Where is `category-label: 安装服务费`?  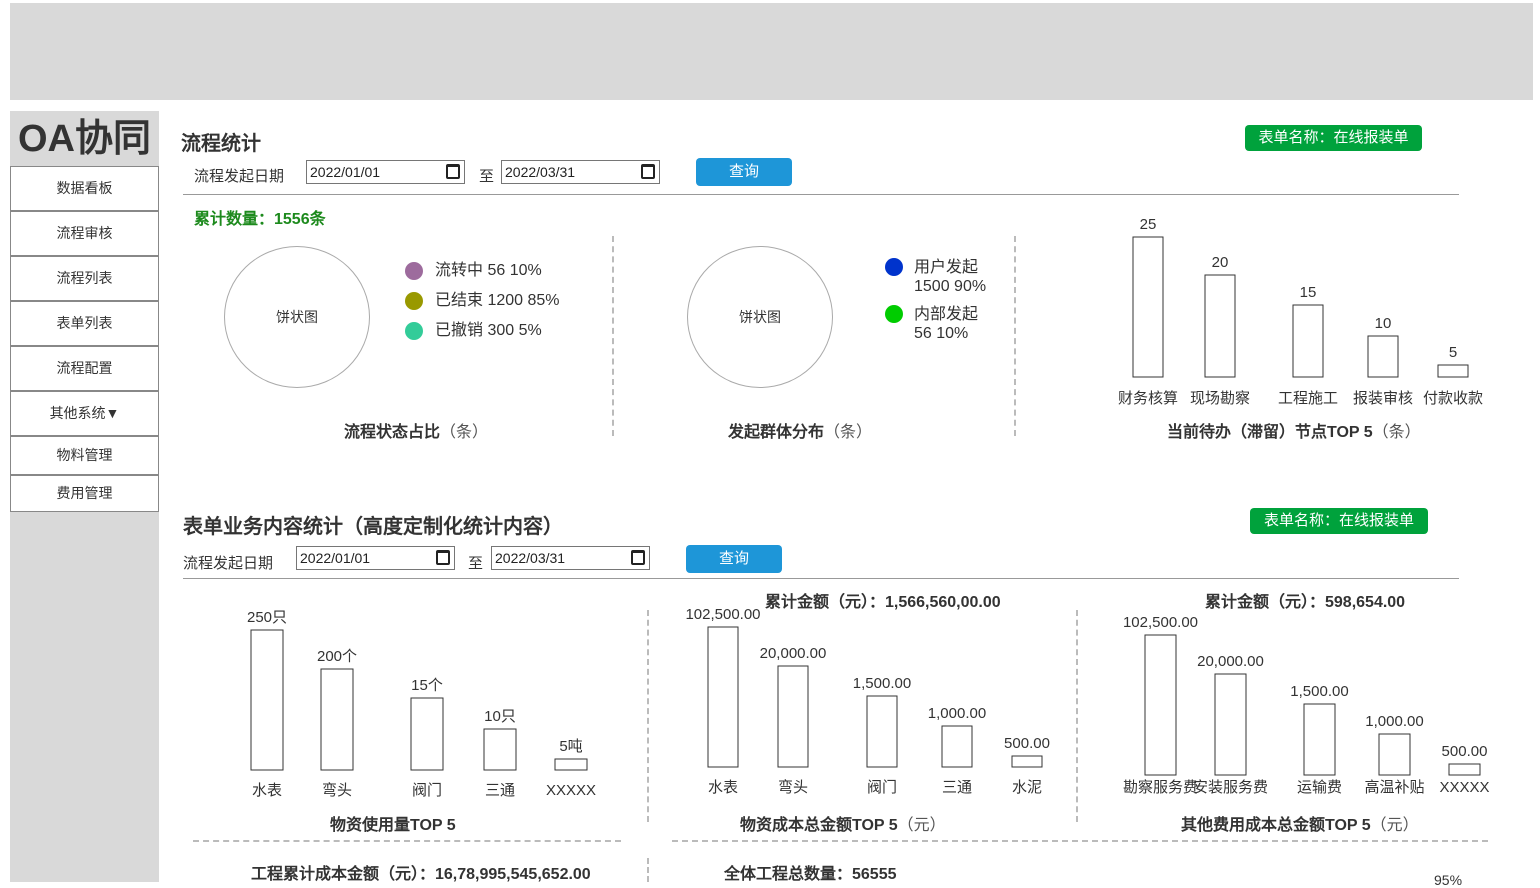
category-label: 安装服务费 is located at coordinates (1230, 787).